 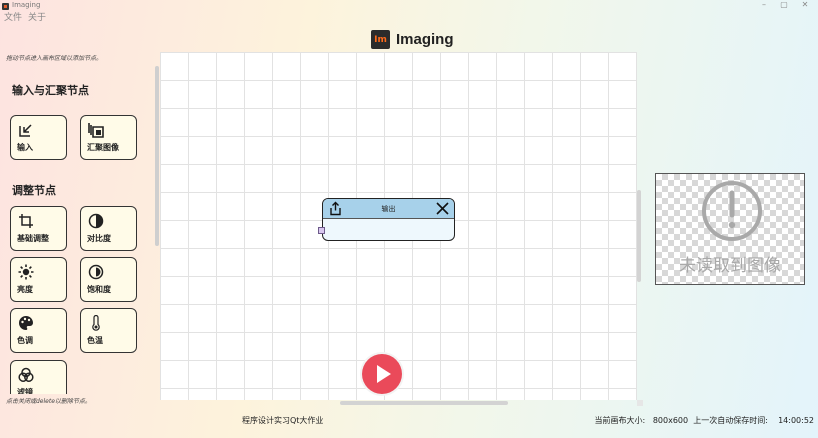 What do you see at coordinates (5, 6) in the screenshot?
I see `app-icon` at bounding box center [5, 6].